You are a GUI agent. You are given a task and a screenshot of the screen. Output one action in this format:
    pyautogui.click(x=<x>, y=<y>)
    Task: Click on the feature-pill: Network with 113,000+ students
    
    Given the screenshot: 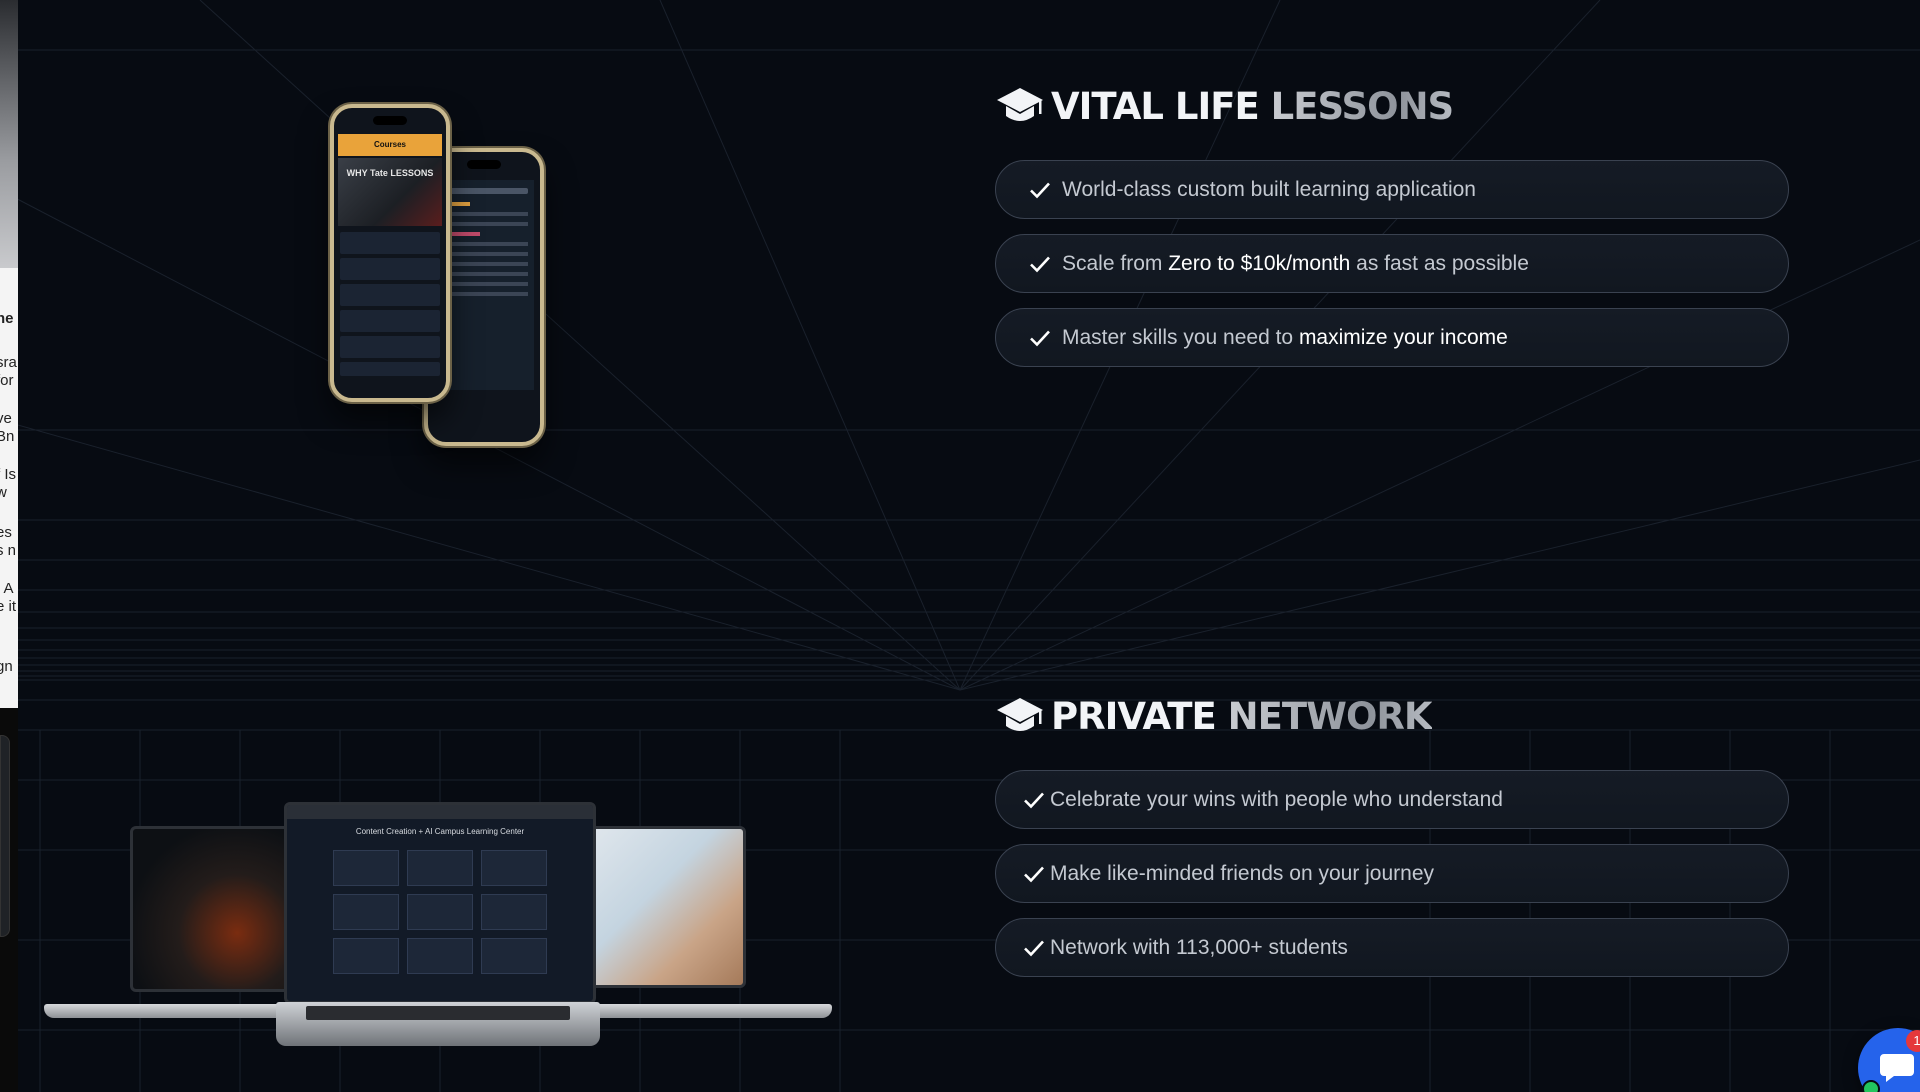 What is the action you would take?
    pyautogui.click(x=1392, y=947)
    